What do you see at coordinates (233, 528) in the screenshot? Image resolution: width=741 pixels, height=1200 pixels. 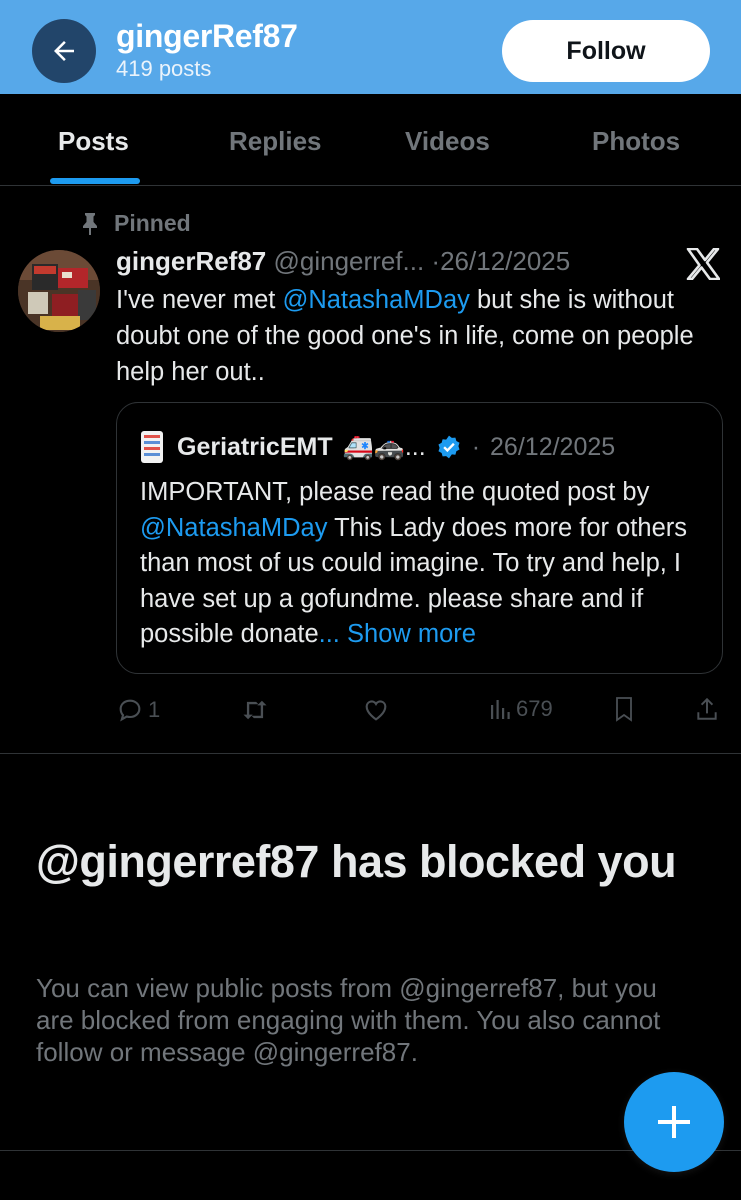 I see `quoted-mention-link: @NatashaMDay` at bounding box center [233, 528].